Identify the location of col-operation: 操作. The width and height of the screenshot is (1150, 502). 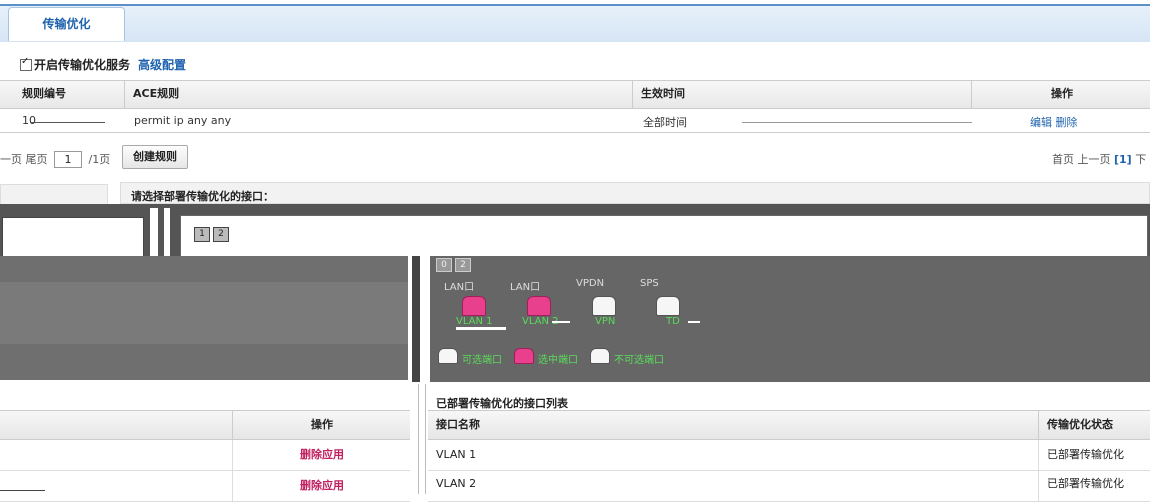
(321, 425).